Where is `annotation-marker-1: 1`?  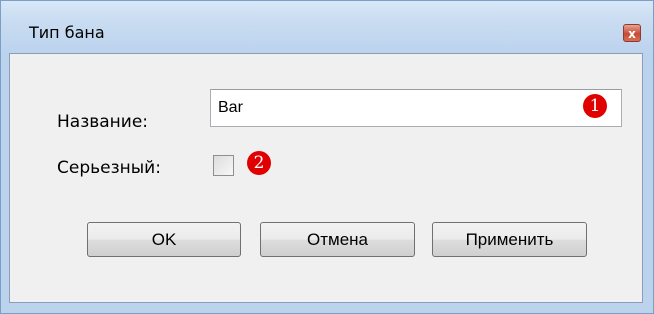 annotation-marker-1: 1 is located at coordinates (595, 106).